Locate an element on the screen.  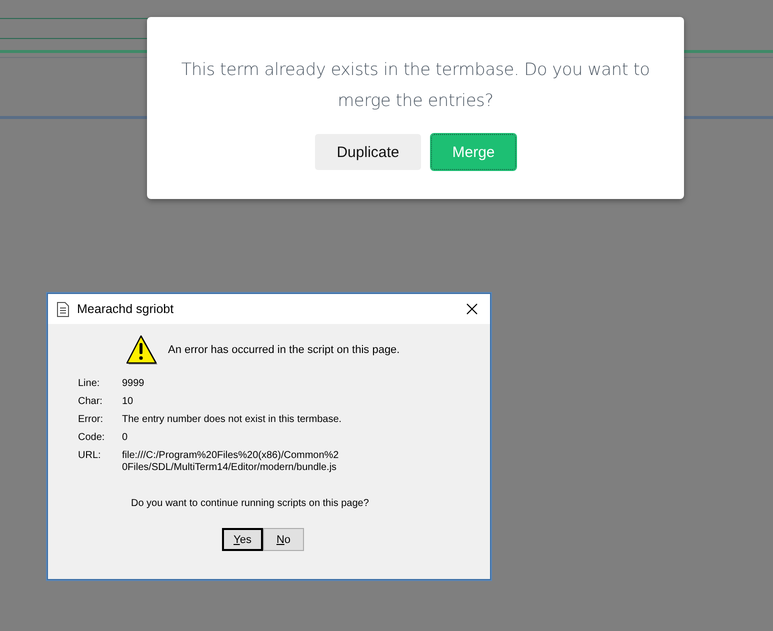
window-title: Mearachd sgriobt is located at coordinates (126, 309).